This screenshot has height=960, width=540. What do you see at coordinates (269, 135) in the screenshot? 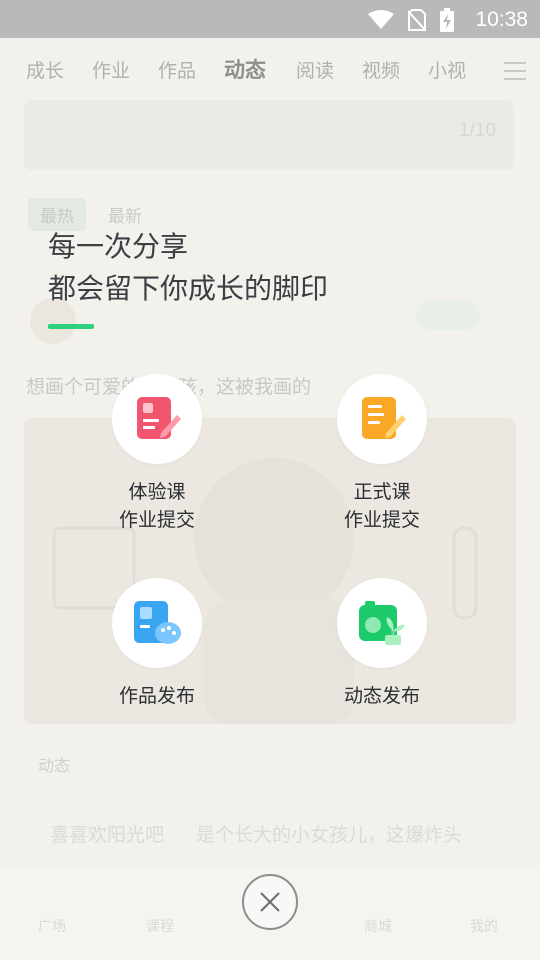
I see `banner: 1/10` at bounding box center [269, 135].